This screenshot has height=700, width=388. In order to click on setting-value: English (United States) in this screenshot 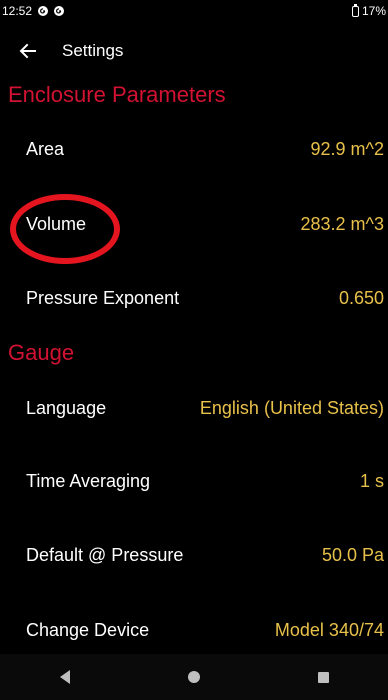, I will do `click(291, 407)`.